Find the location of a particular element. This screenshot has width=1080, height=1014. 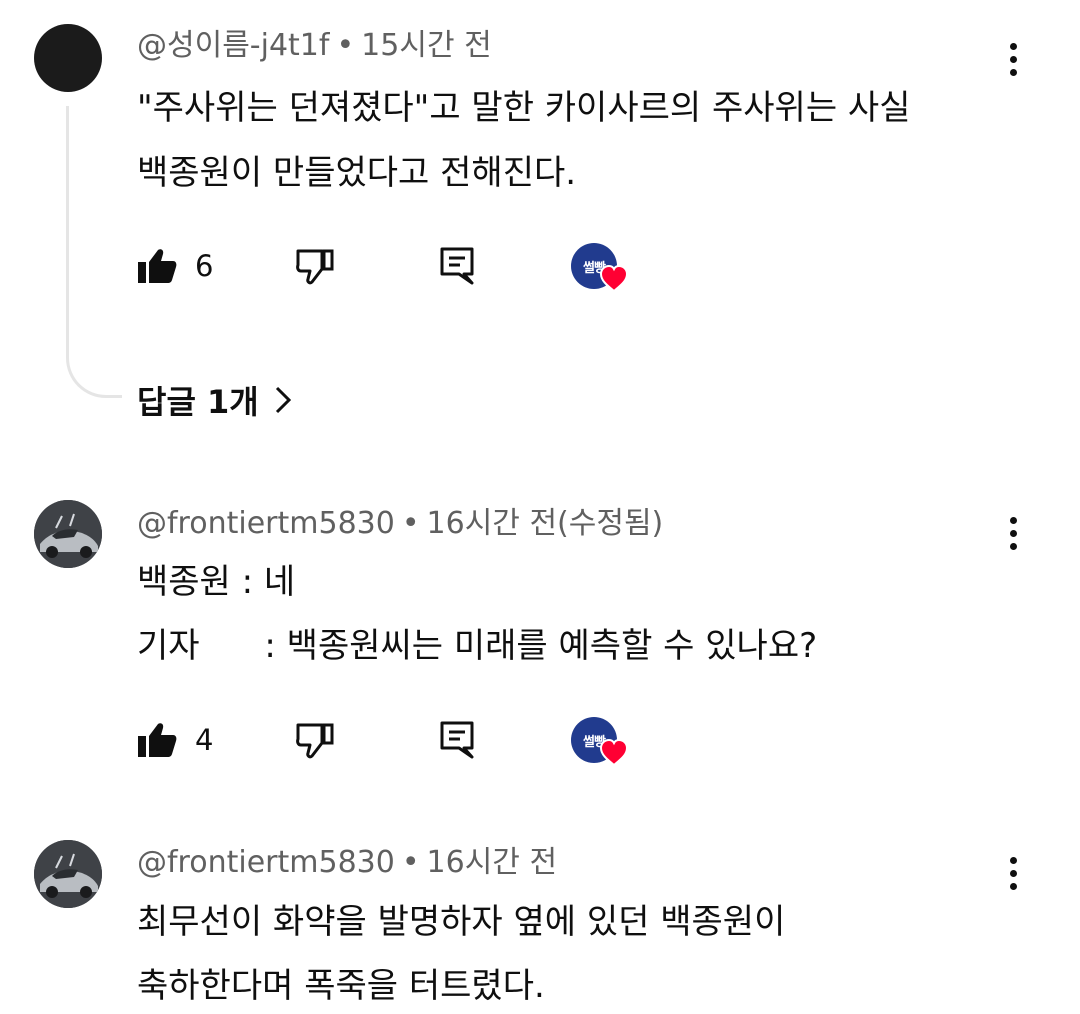

comment-text-line: 기자 : 백종원씨는 미래를 예측할 수 있나요? is located at coordinates (477, 646).